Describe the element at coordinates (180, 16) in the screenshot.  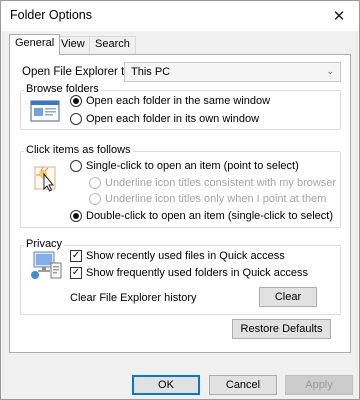
I see `title-bar: Folder Options ✕` at that location.